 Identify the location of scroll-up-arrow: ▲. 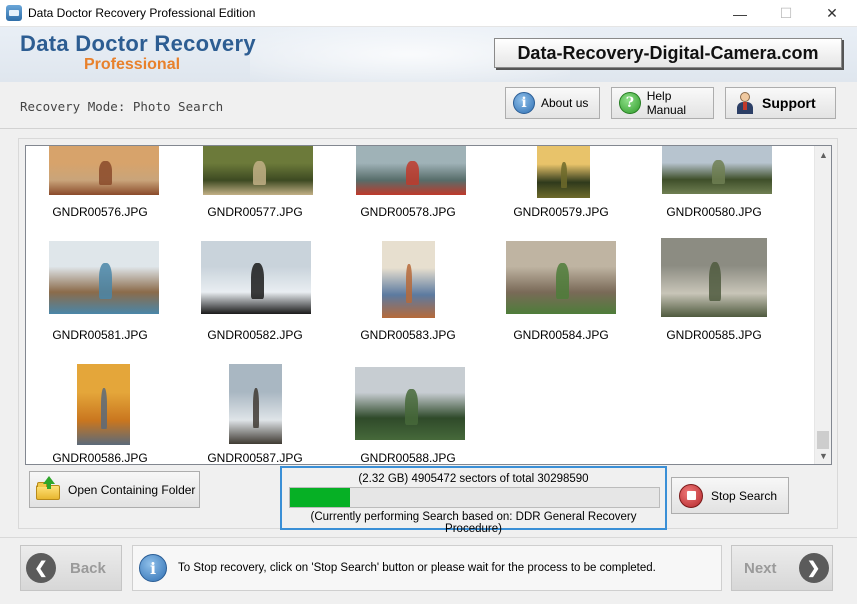
(823, 154).